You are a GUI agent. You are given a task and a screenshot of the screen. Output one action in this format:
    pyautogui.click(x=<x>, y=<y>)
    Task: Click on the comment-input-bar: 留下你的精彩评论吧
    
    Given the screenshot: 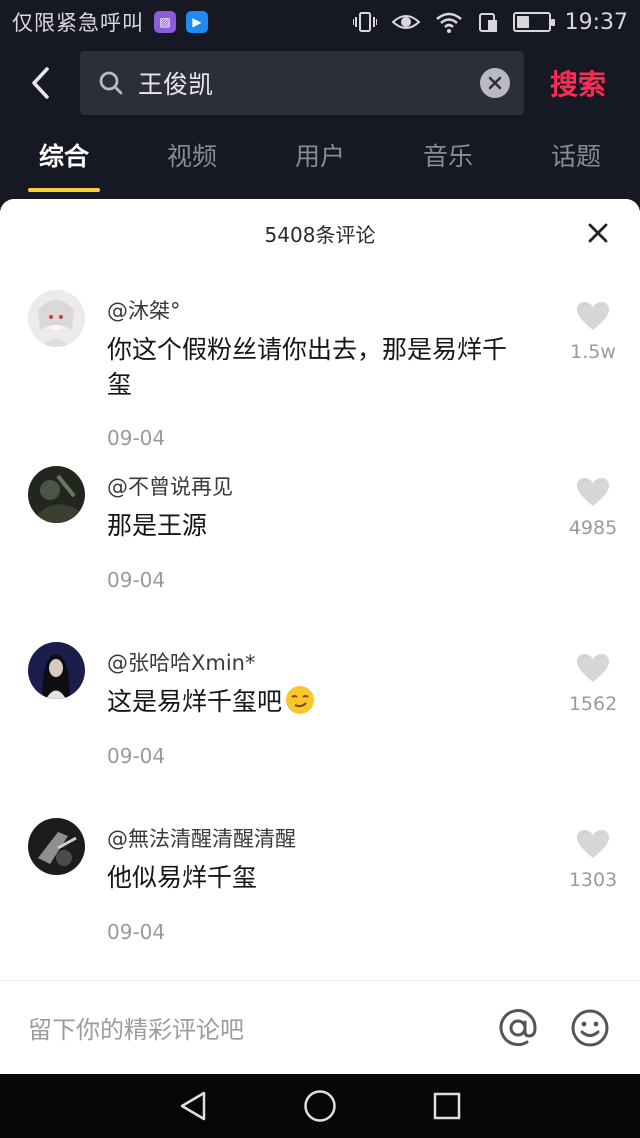 What is the action you would take?
    pyautogui.click(x=320, y=1027)
    